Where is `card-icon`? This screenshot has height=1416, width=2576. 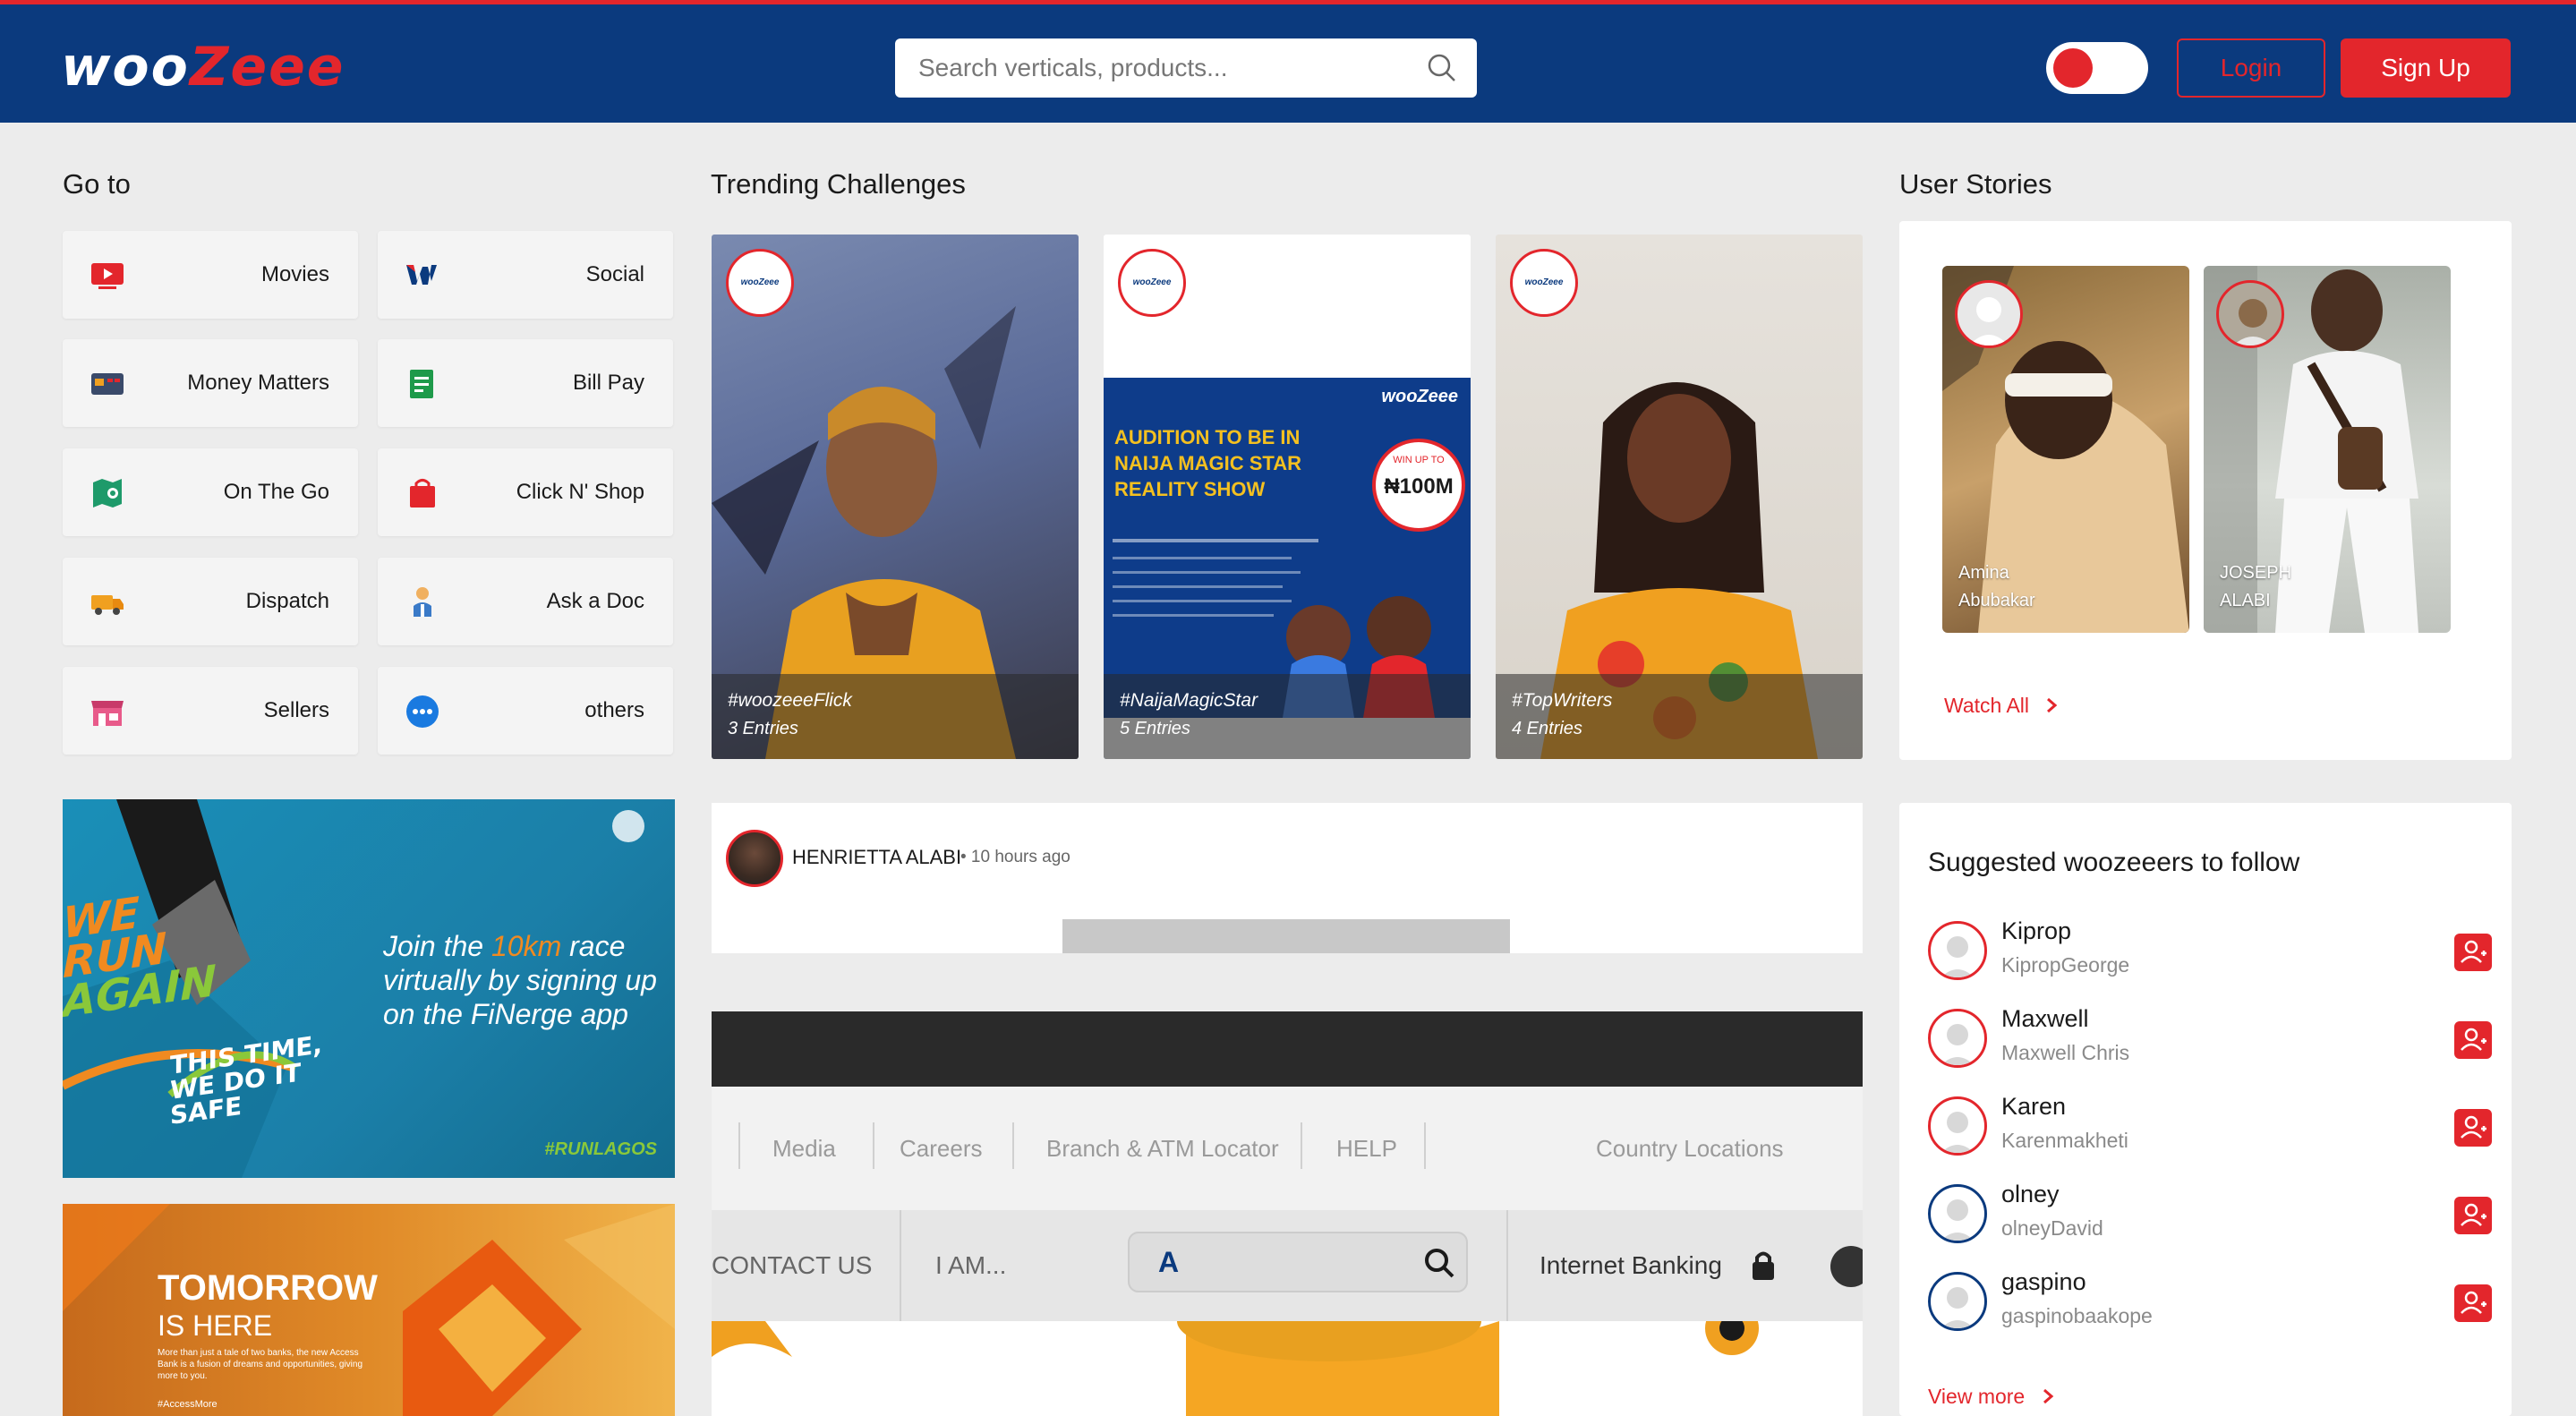
card-icon is located at coordinates (107, 384).